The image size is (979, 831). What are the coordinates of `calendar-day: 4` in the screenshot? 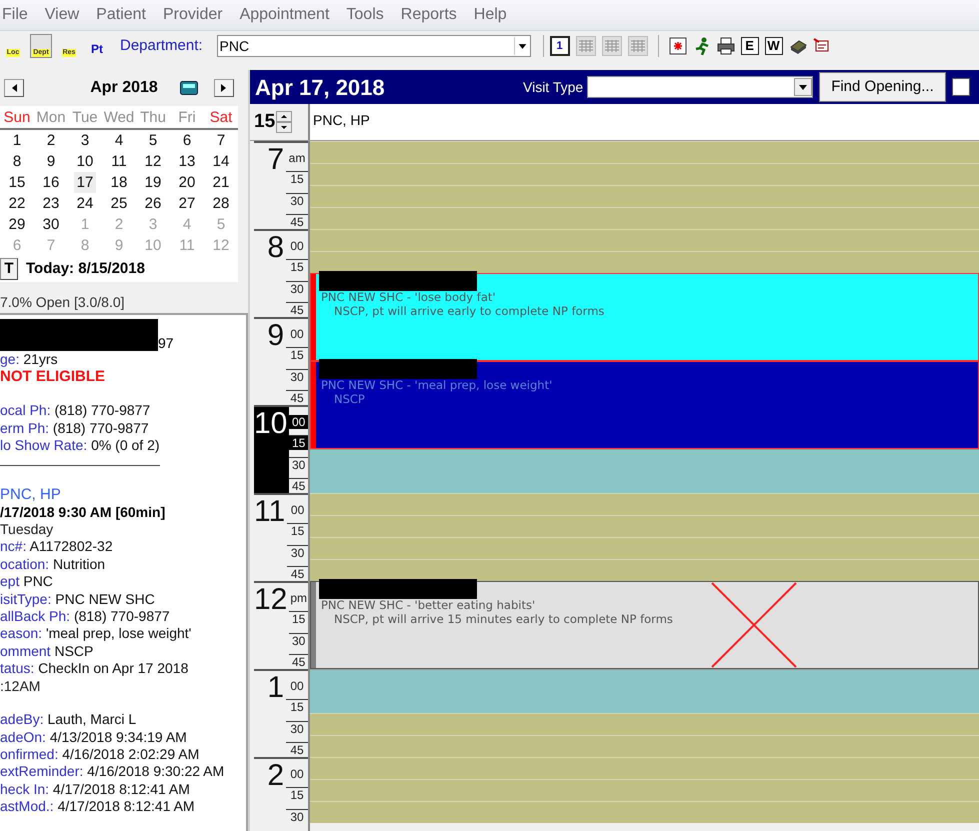 It's located at (119, 140).